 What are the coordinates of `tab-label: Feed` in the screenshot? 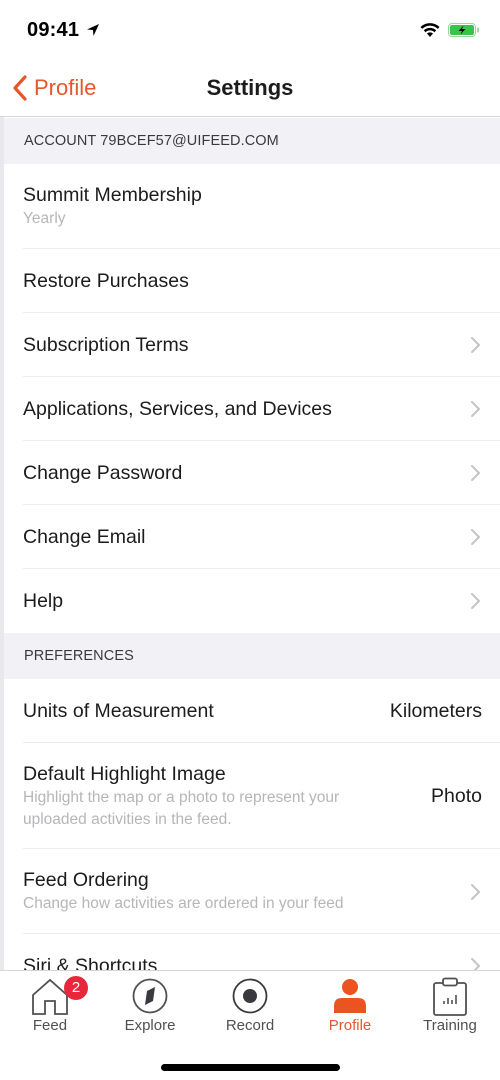 It's located at (50, 1025).